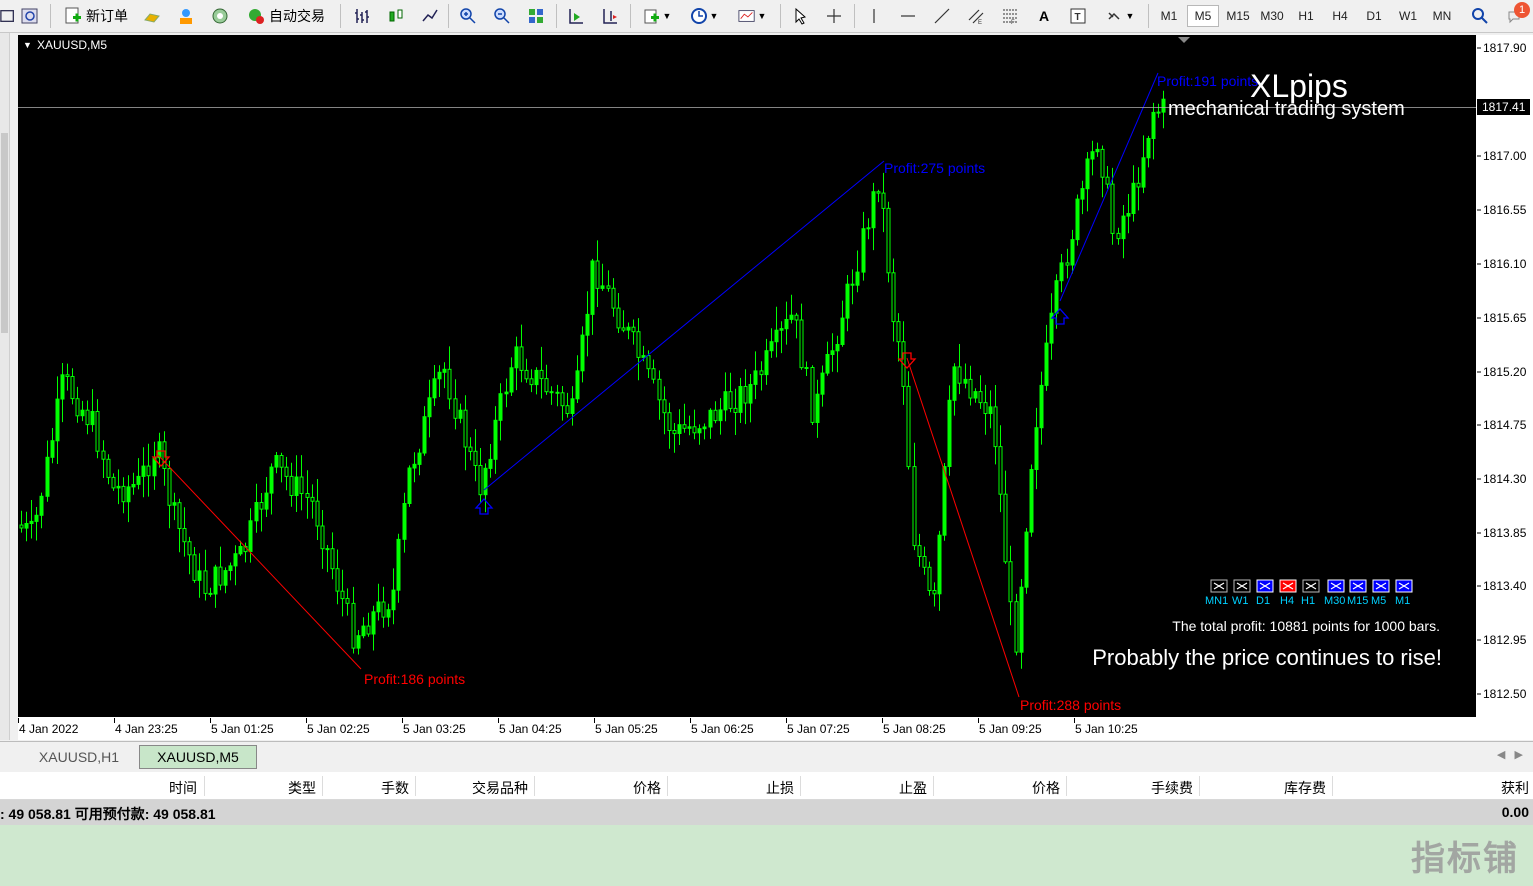 The image size is (1533, 886). I want to click on text-icon: A, so click(1044, 16).